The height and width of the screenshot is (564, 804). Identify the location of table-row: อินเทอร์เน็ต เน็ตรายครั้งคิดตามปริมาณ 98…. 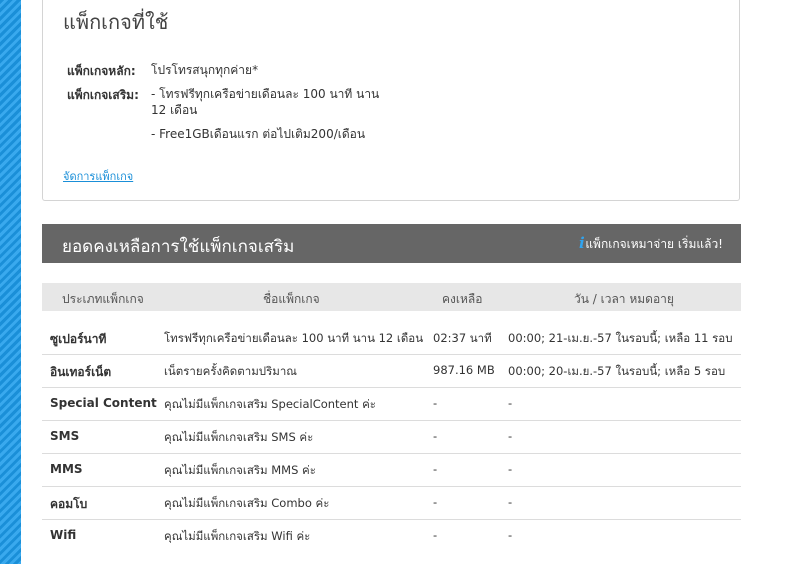
(391, 371).